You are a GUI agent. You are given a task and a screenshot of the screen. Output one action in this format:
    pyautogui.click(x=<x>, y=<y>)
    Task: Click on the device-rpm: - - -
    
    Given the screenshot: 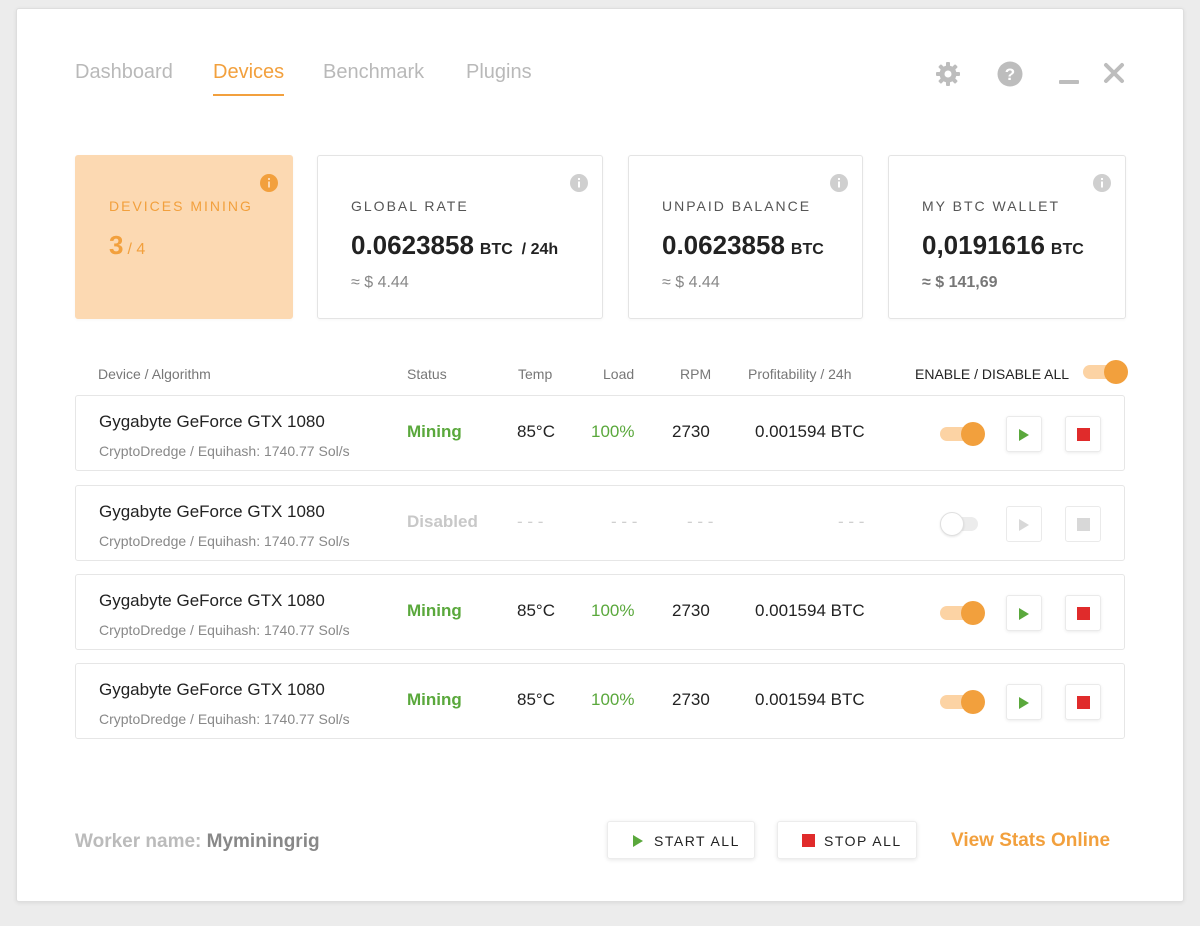 What is the action you would take?
    pyautogui.click(x=700, y=521)
    